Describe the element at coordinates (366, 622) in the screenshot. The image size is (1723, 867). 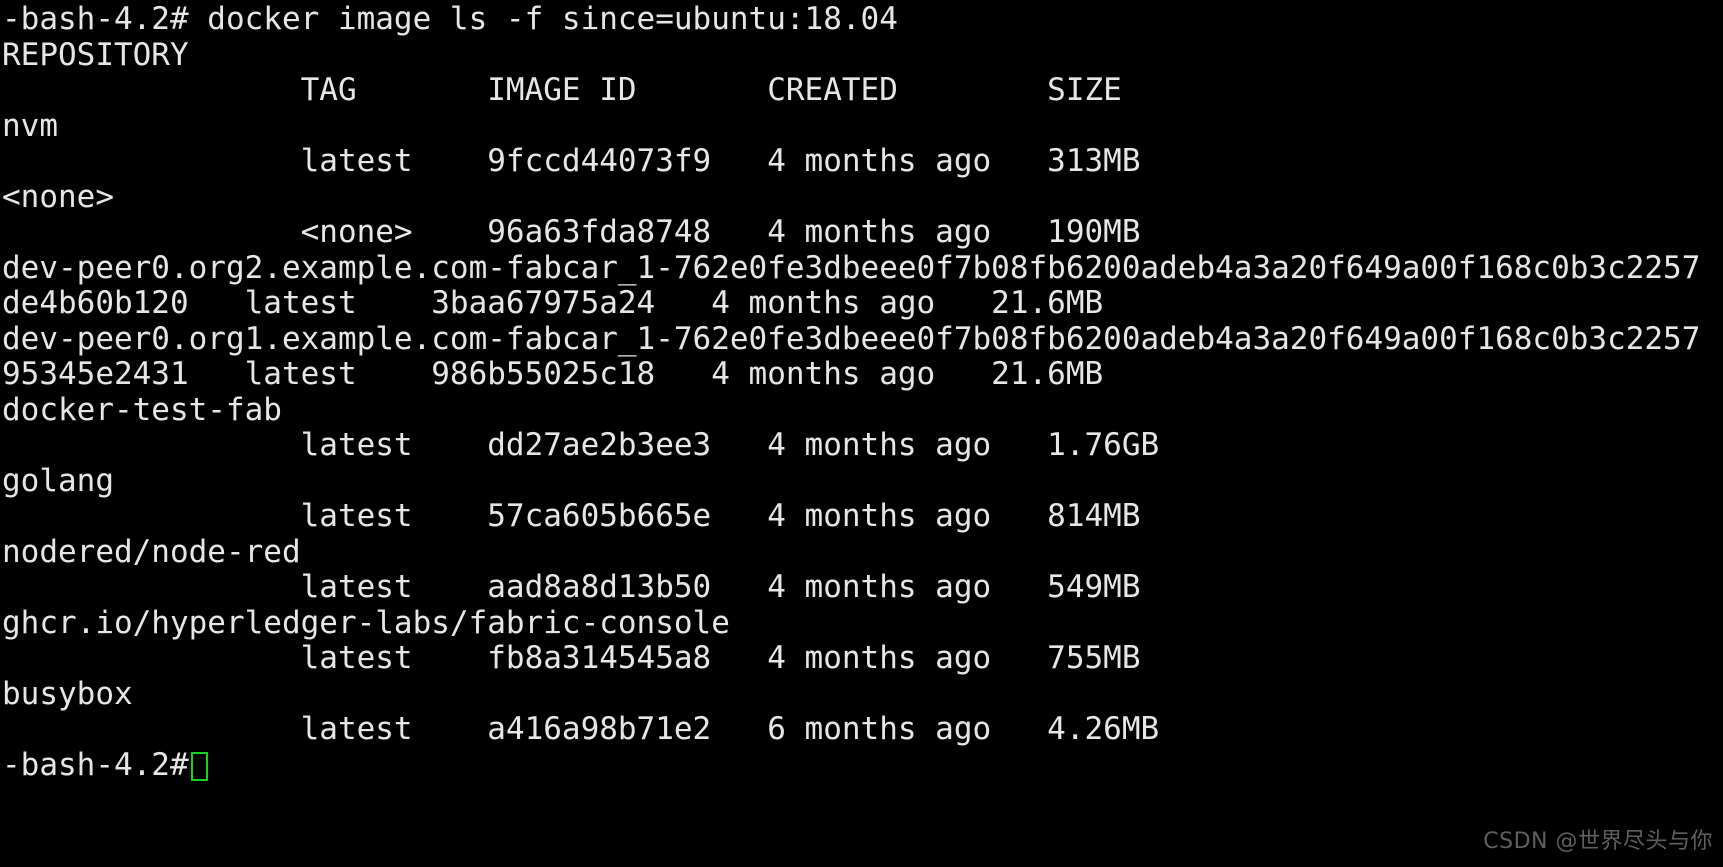
I see `table-row: ghcr.io/hyperledger-labs/fabric-console` at that location.